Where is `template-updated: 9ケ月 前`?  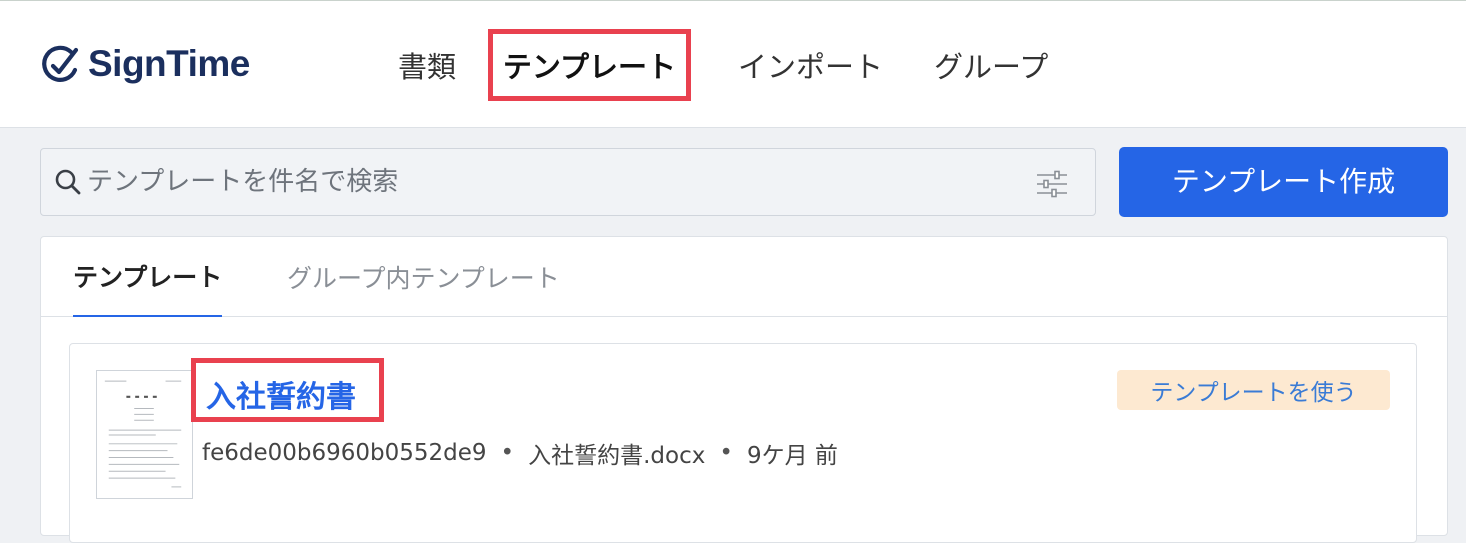 template-updated: 9ケ月 前 is located at coordinates (792, 456).